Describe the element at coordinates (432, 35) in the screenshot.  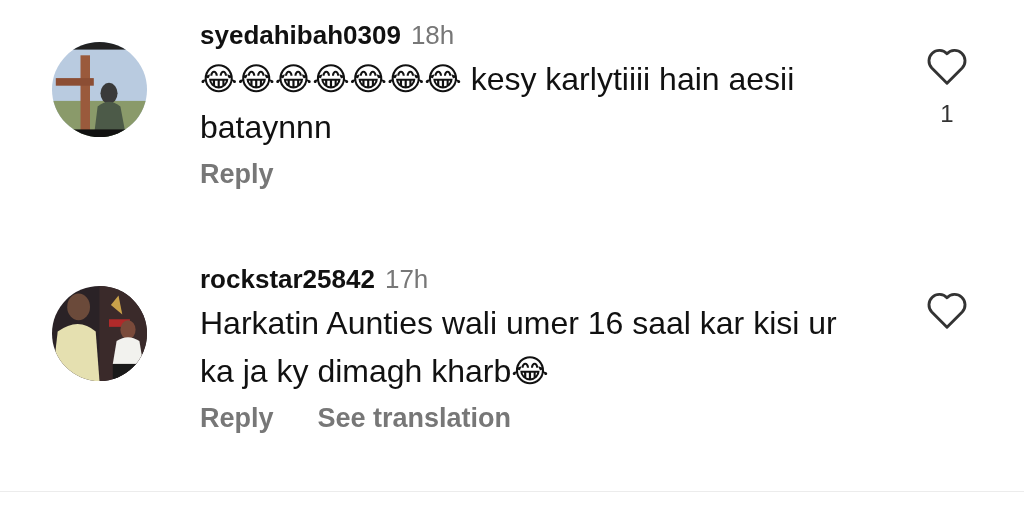
I see `timestamp: 18h` at that location.